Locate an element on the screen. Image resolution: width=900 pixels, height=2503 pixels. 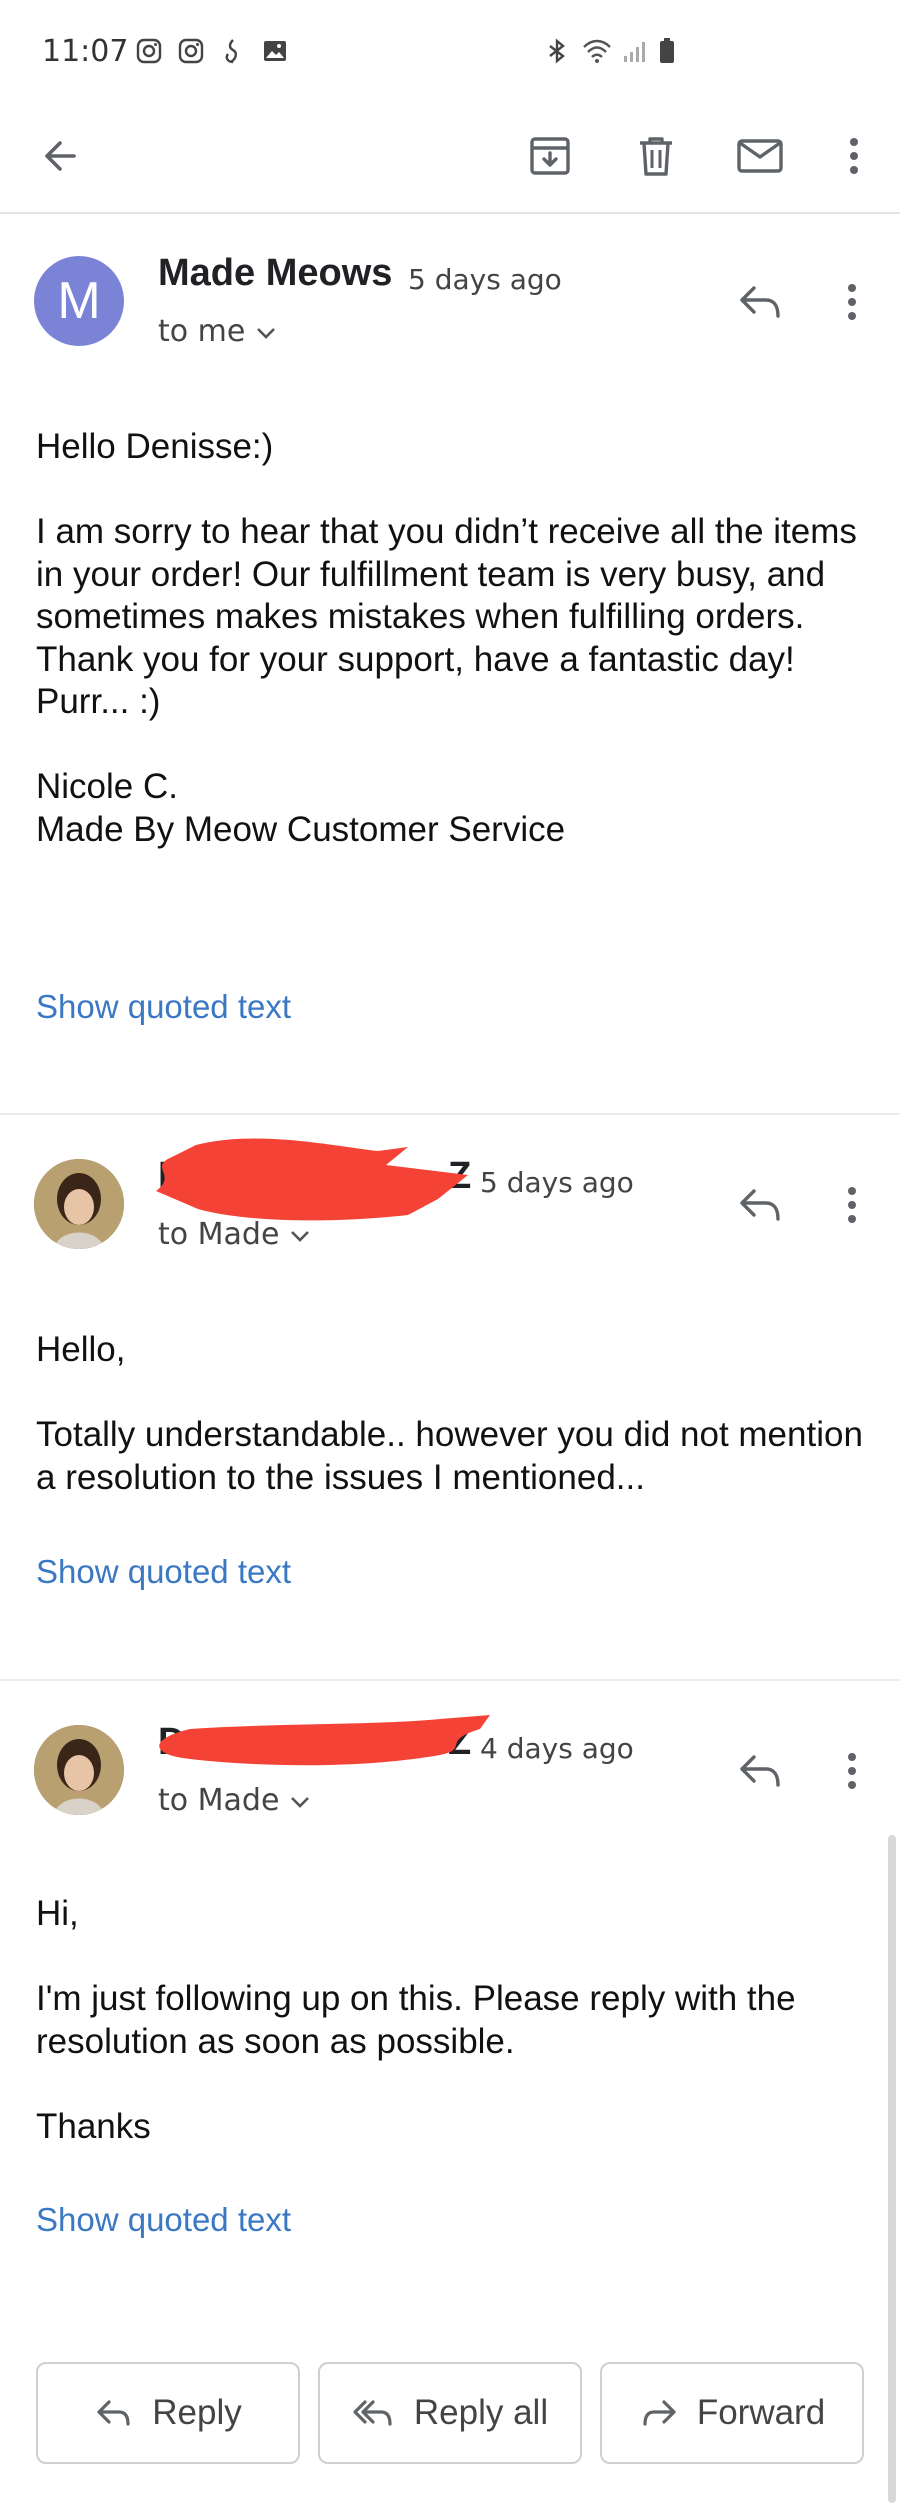
image-icon is located at coordinates (275, 51).